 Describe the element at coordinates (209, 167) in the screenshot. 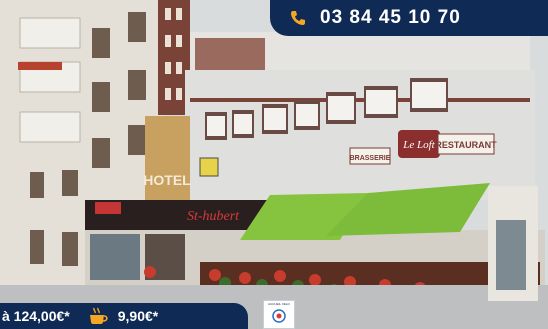

I see `yellow-sign` at that location.